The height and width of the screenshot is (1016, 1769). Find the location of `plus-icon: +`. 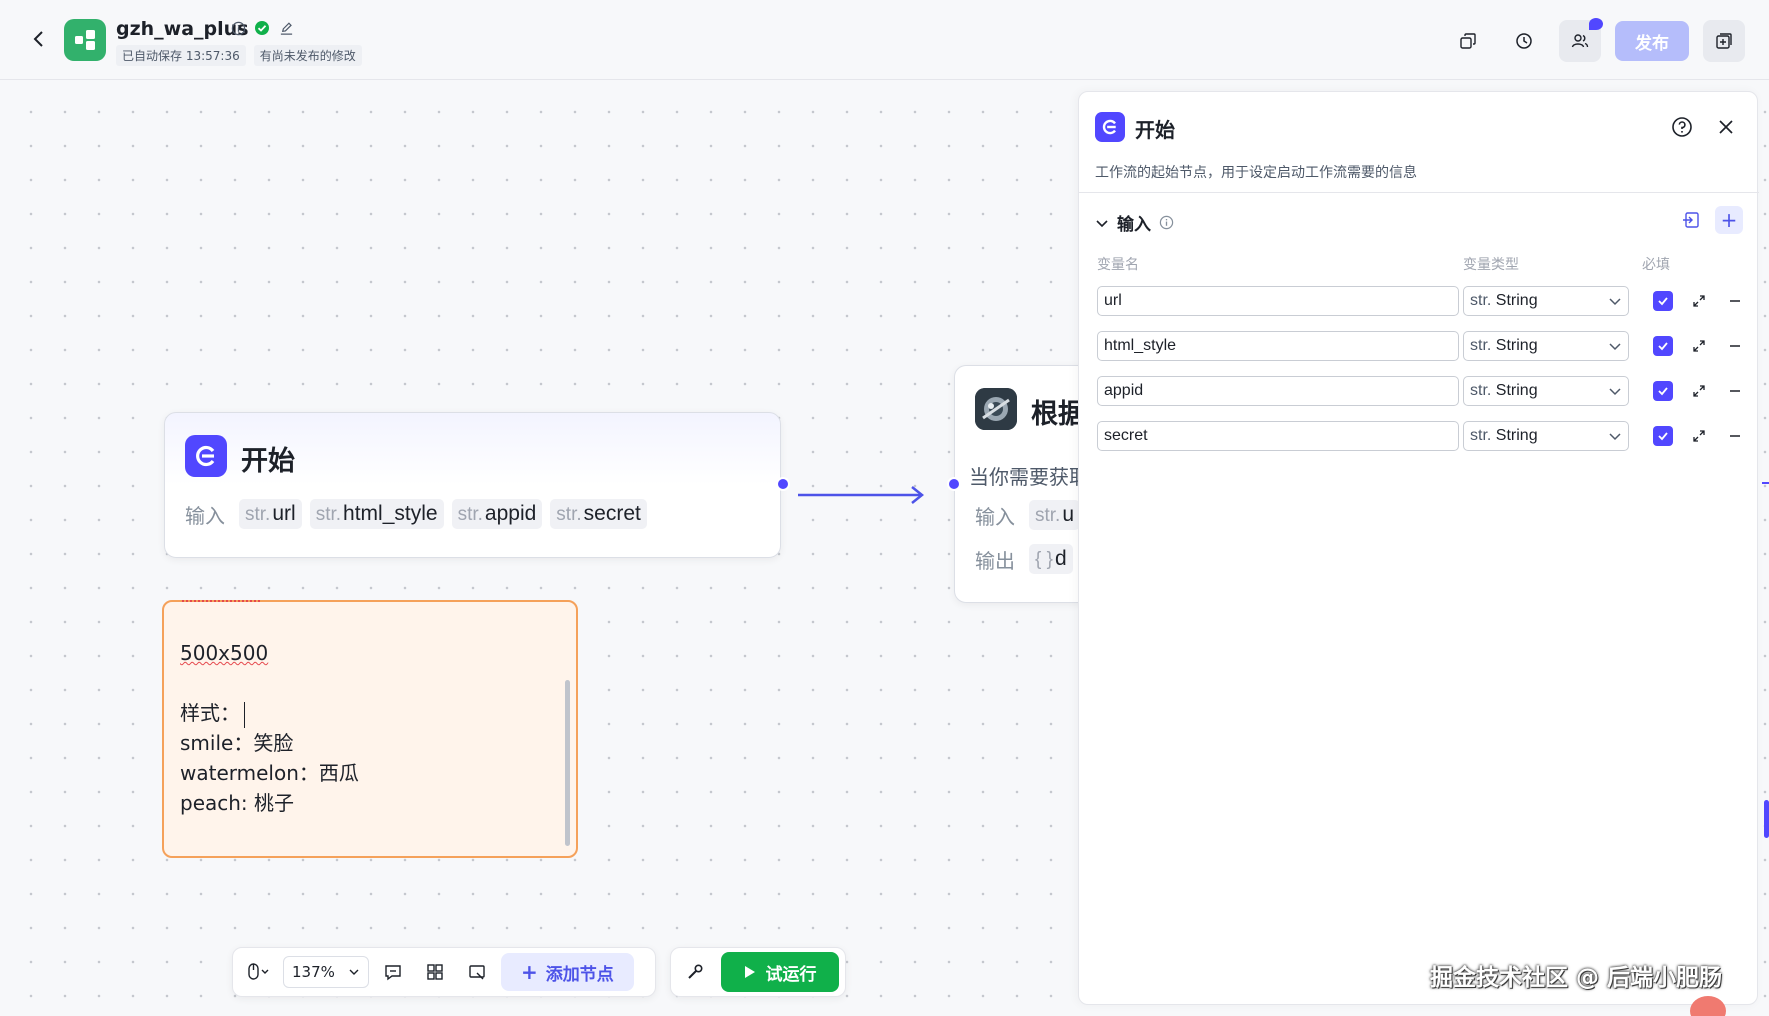

plus-icon: + is located at coordinates (529, 972).